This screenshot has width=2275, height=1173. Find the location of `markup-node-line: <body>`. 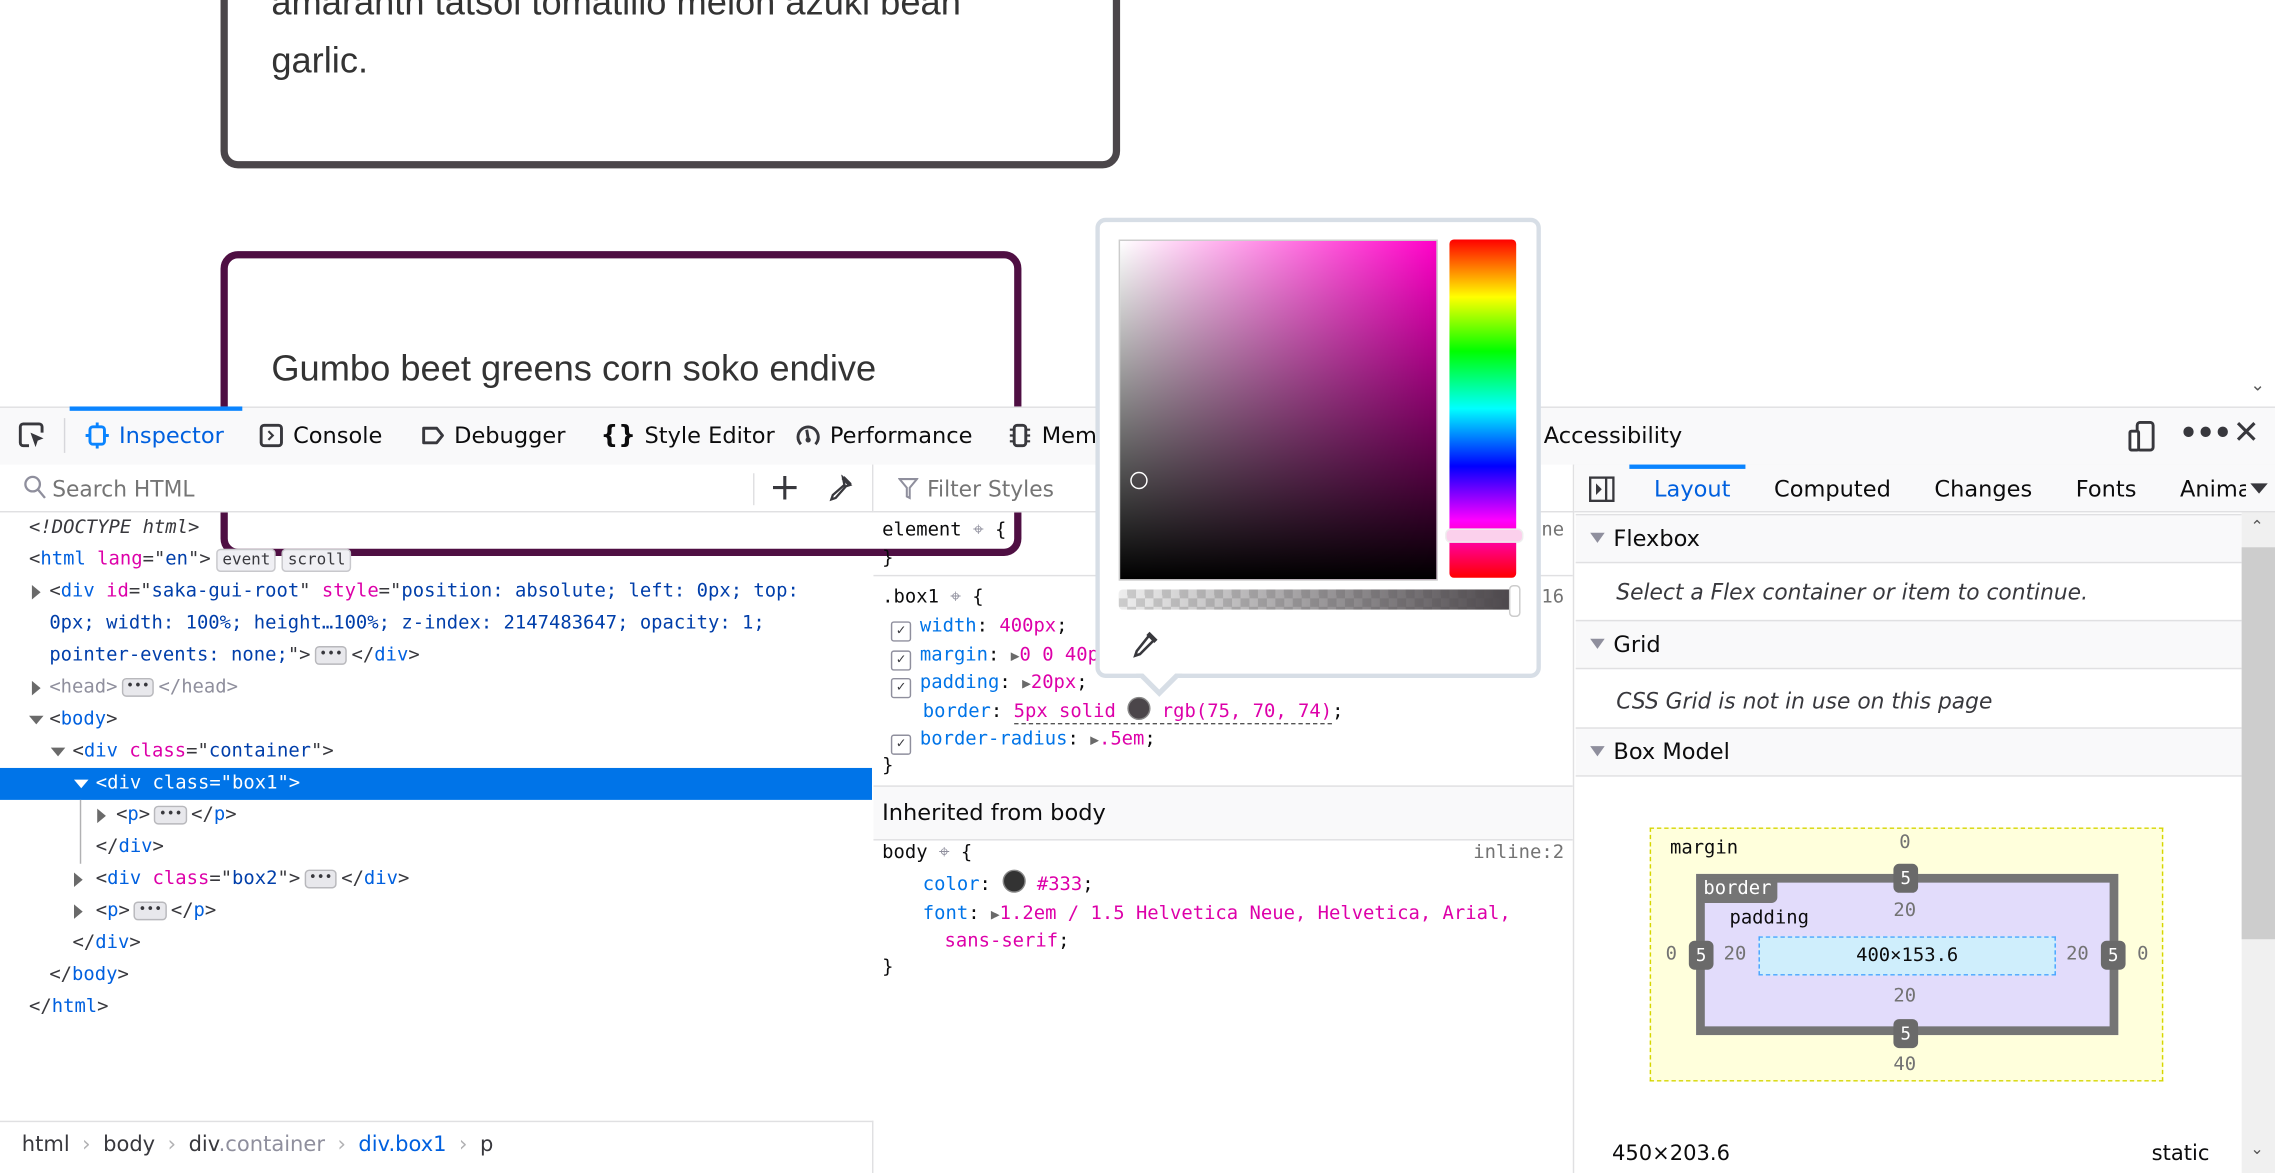

markup-node-line: <body> is located at coordinates (83, 720).